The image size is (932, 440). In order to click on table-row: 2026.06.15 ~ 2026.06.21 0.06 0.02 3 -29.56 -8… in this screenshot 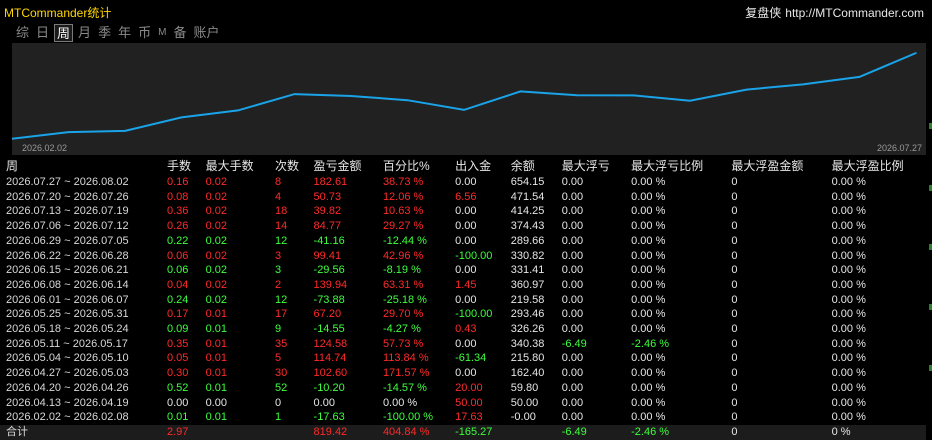, I will do `click(463, 270)`.